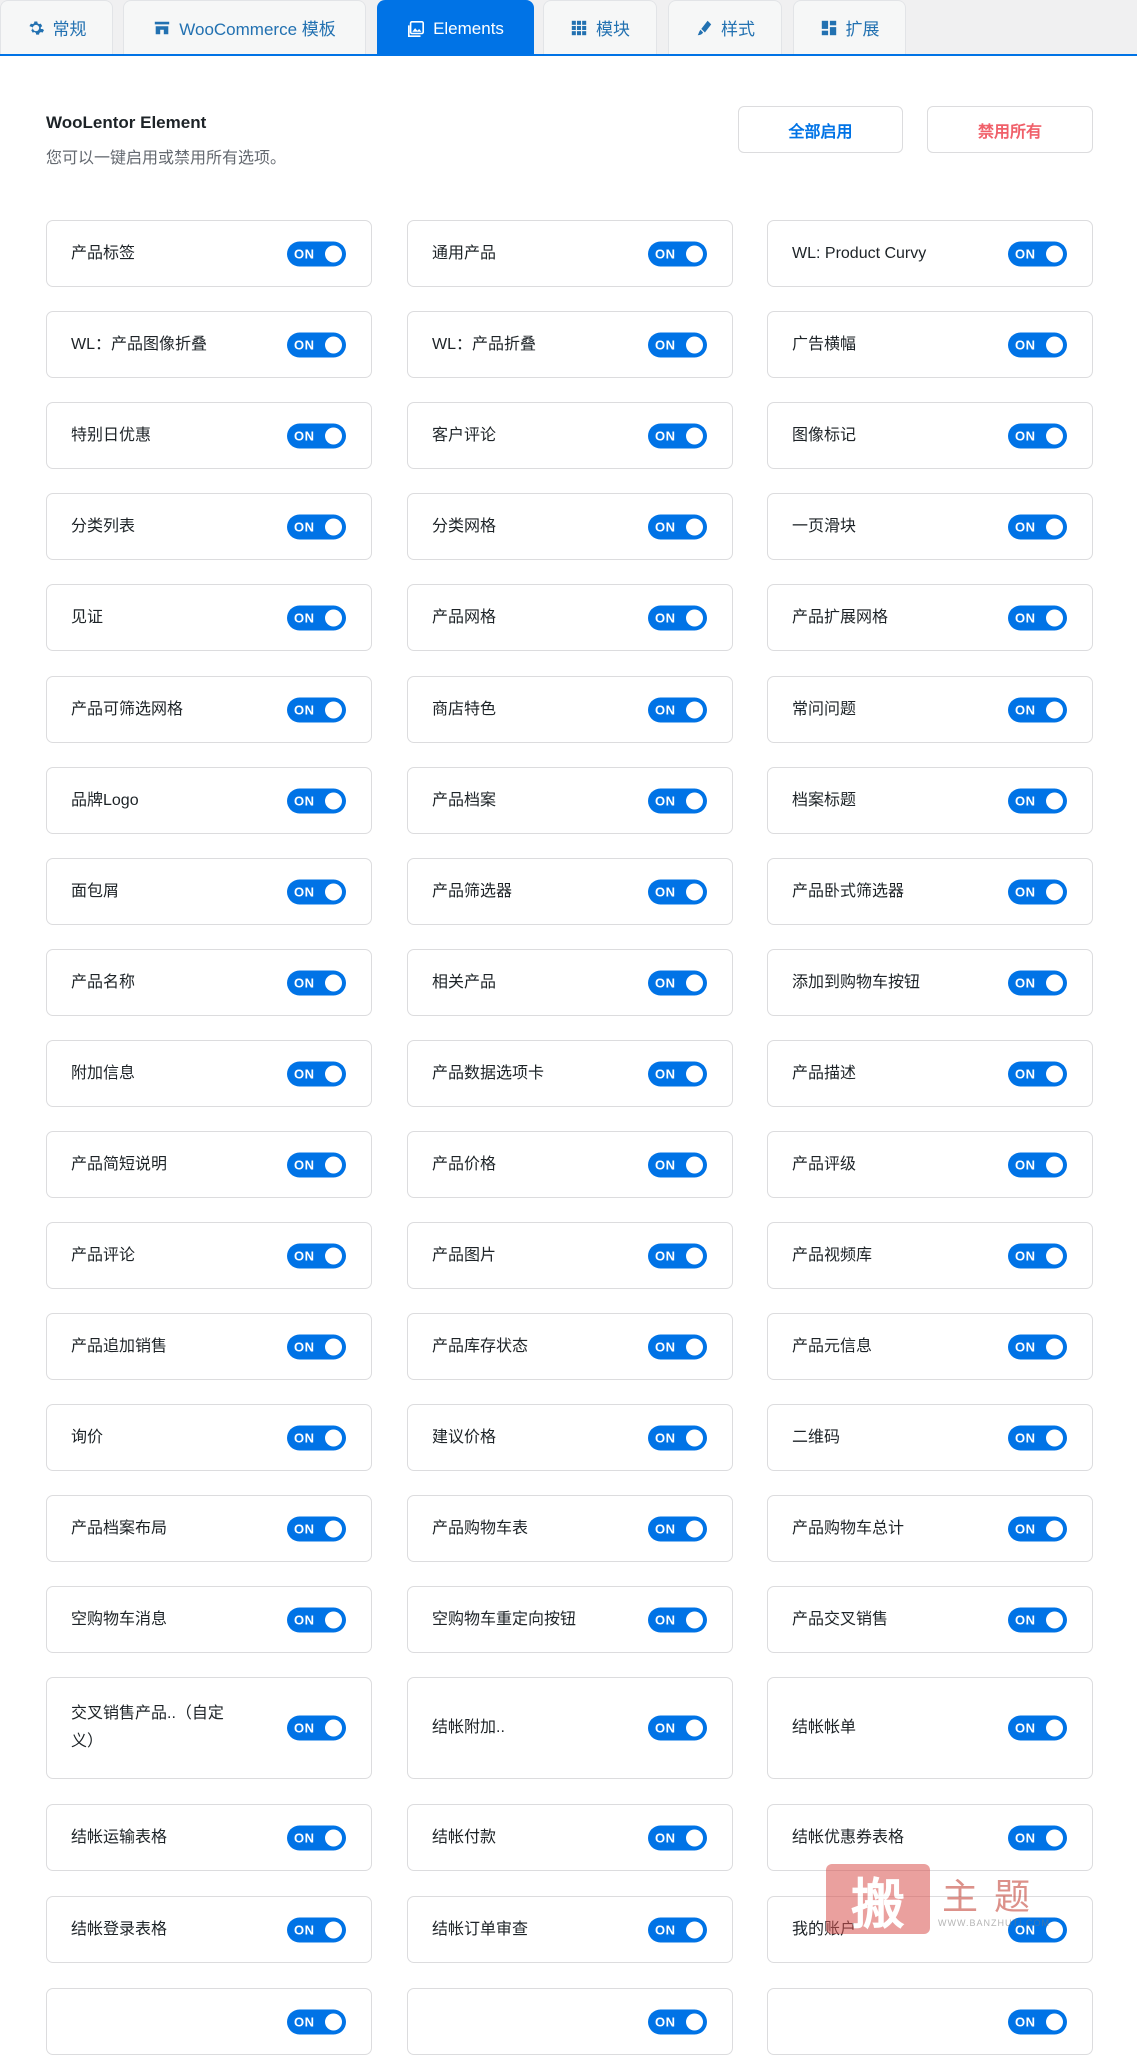 This screenshot has width=1137, height=2055. What do you see at coordinates (36, 28) in the screenshot?
I see `gear-icon` at bounding box center [36, 28].